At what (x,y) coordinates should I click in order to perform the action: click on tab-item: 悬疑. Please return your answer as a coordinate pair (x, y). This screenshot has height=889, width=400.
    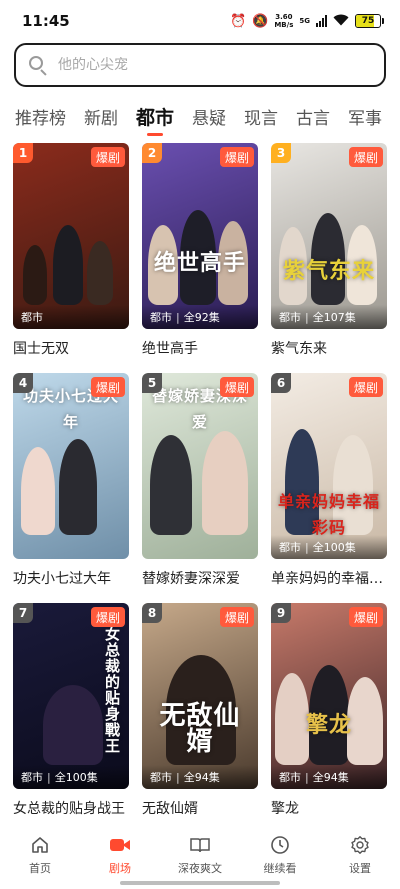
    Looking at the image, I should click on (209, 116).